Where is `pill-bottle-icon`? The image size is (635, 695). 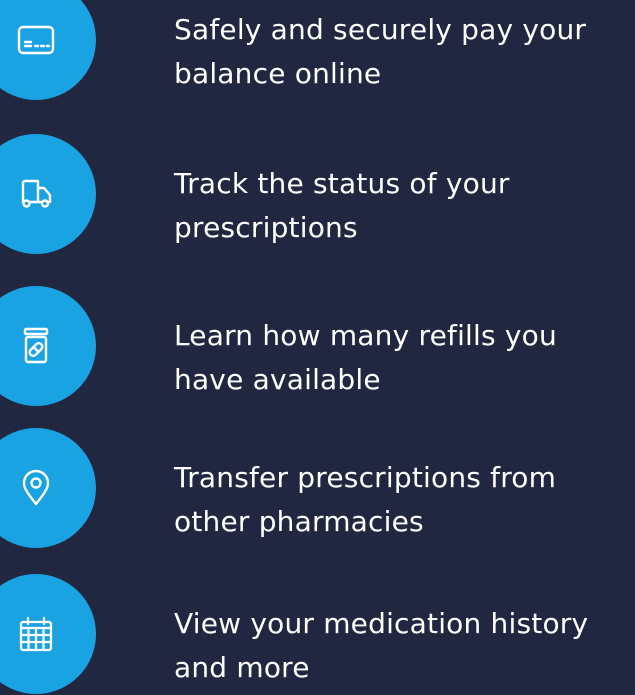
pill-bottle-icon is located at coordinates (36, 345).